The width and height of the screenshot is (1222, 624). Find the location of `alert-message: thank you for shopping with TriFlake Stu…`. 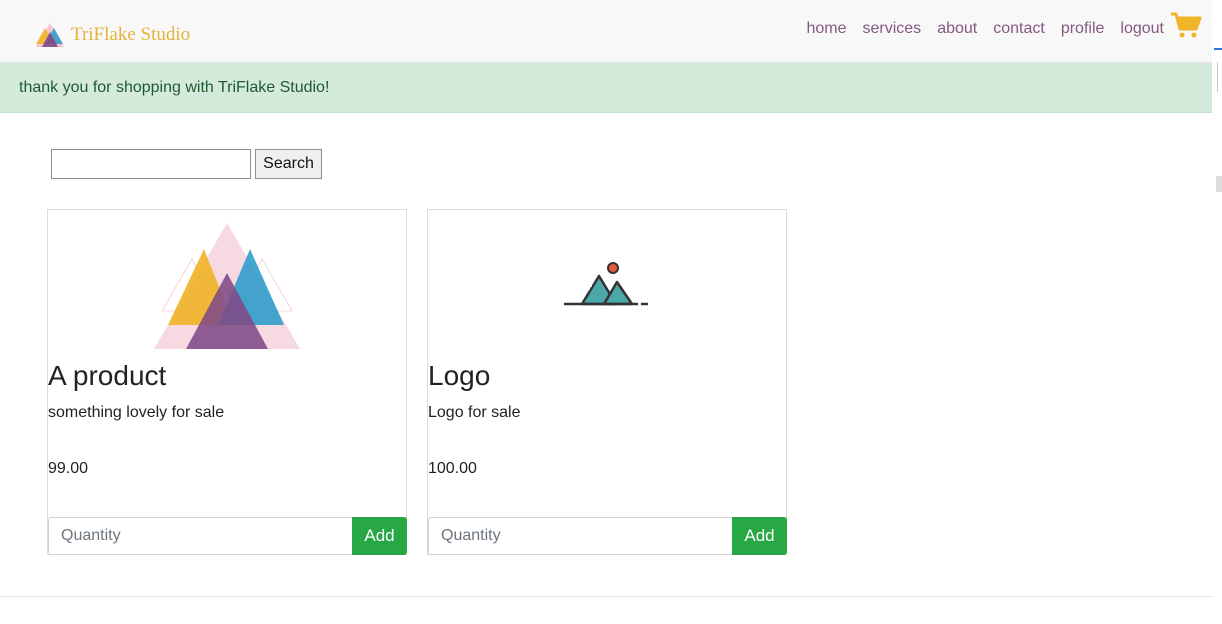

alert-message: thank you for shopping with TriFlake Stu… is located at coordinates (174, 87).